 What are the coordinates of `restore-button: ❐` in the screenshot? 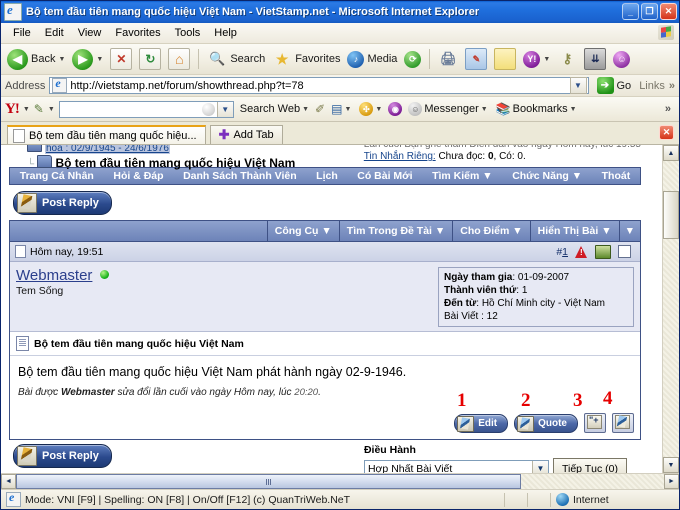 It's located at (649, 11).